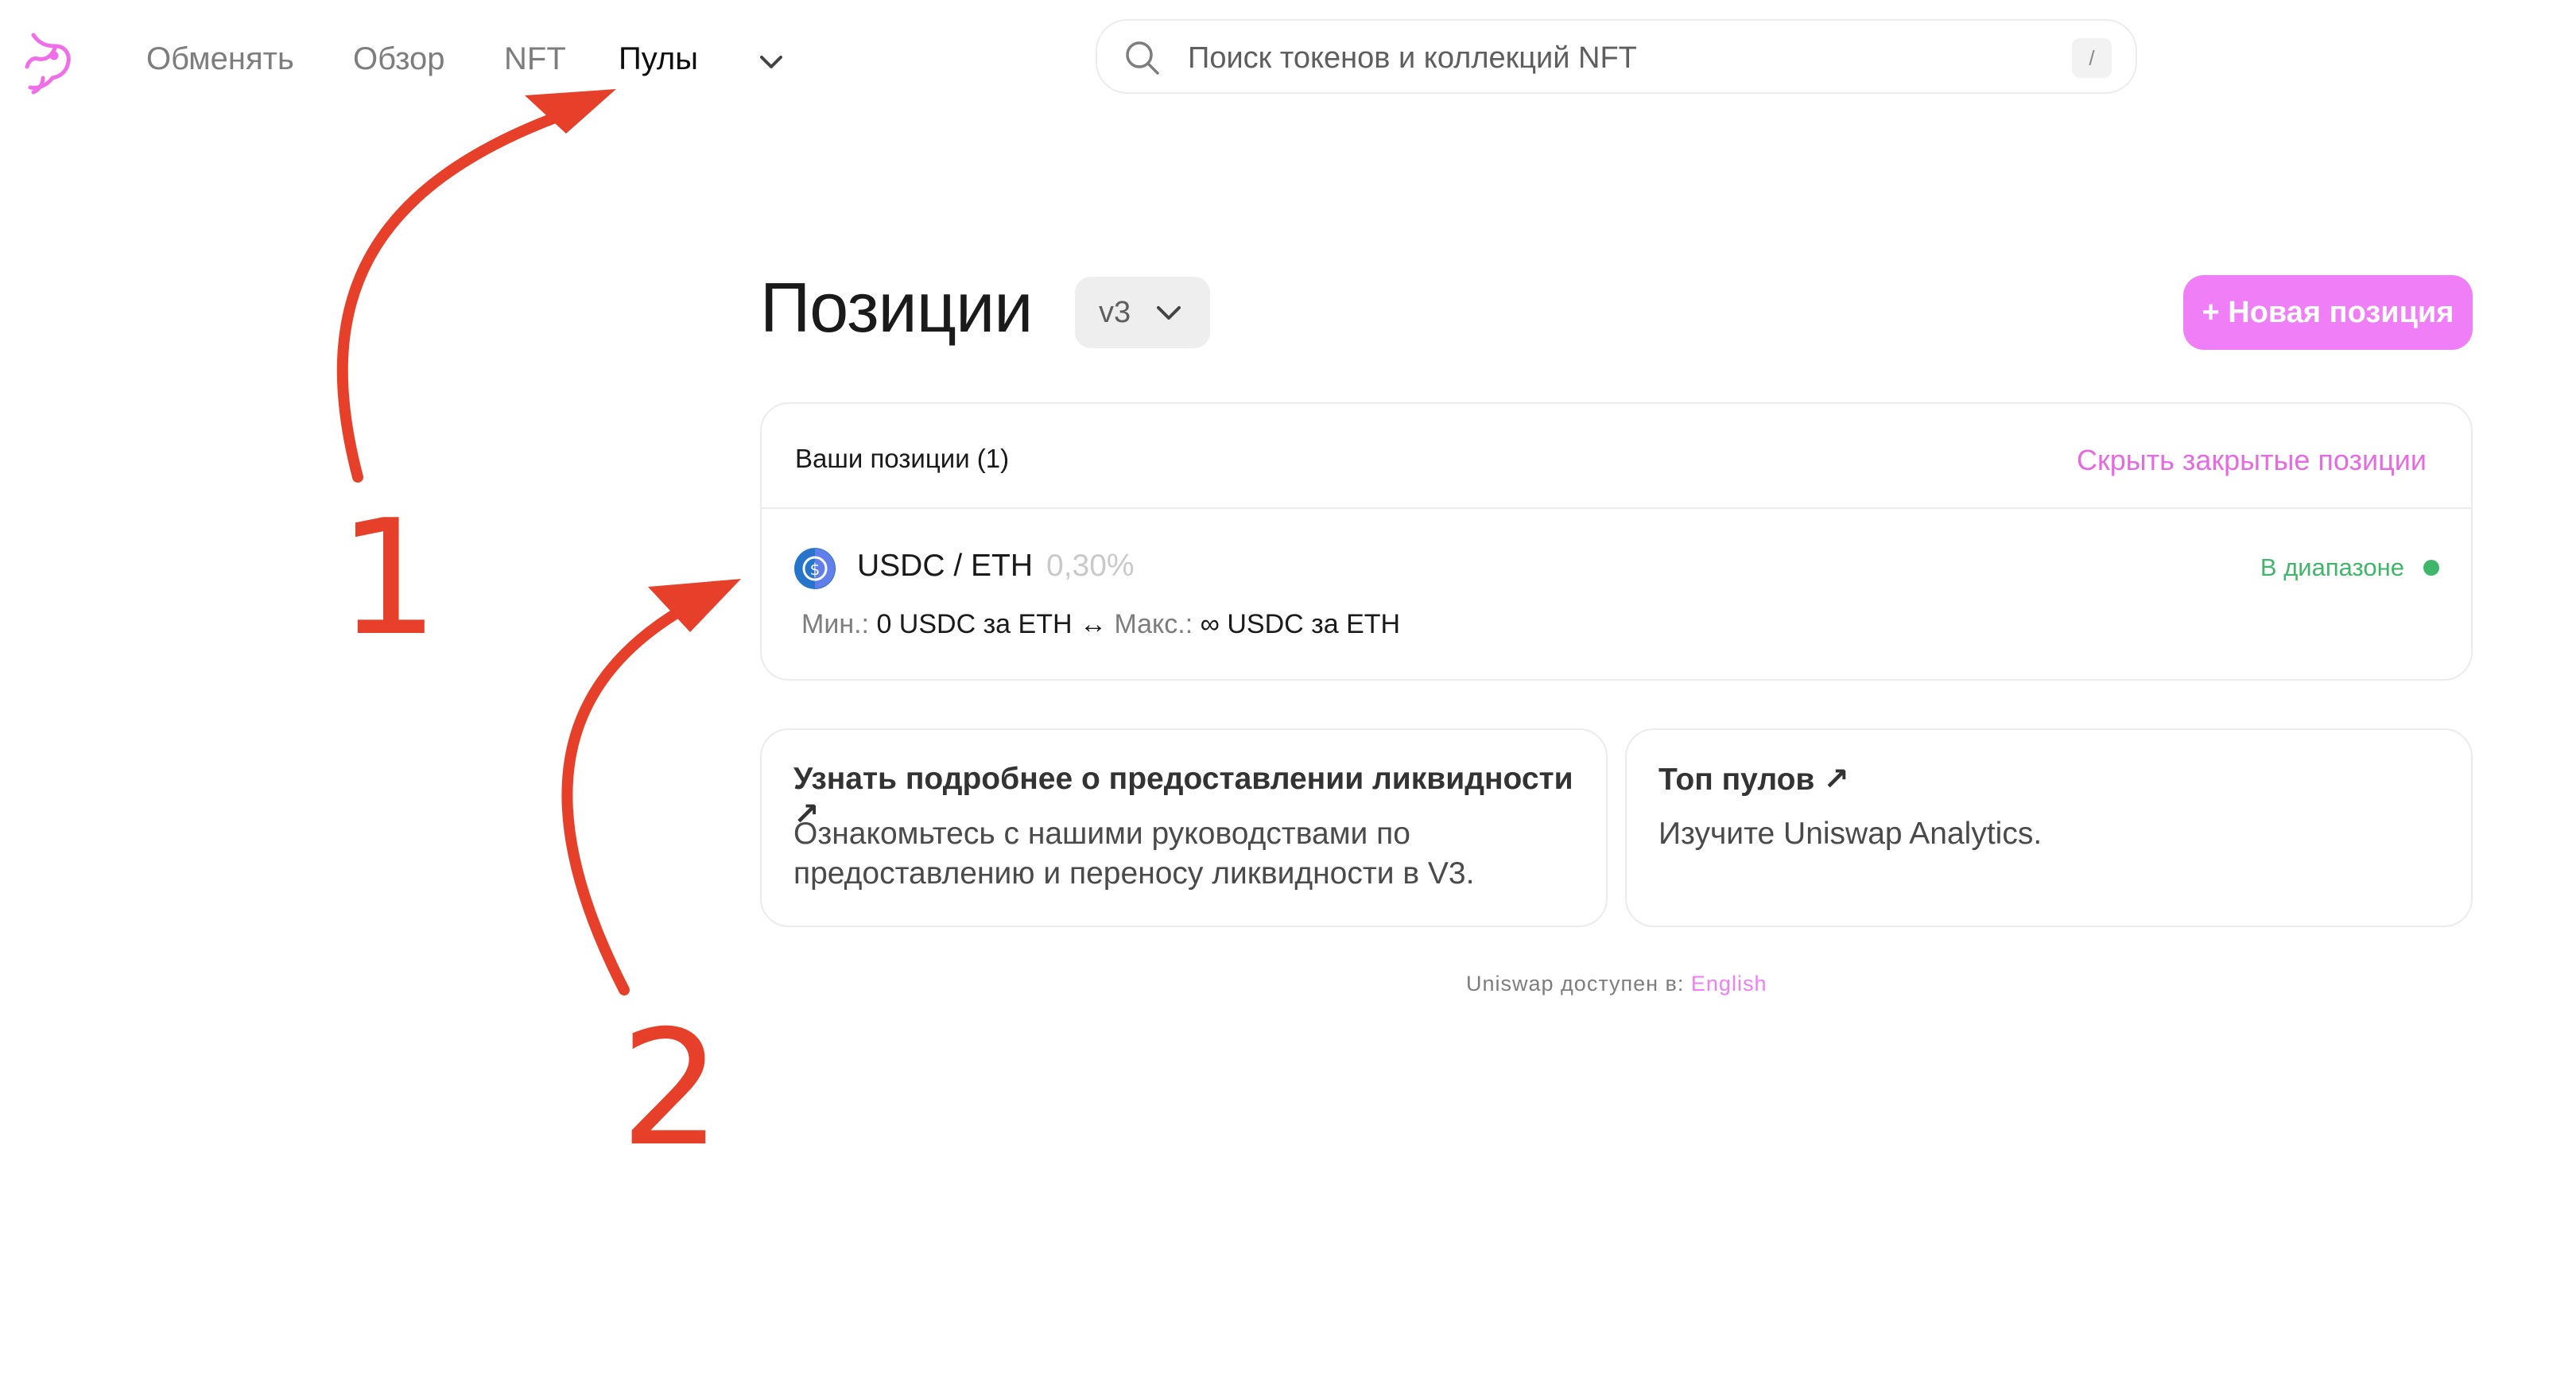 This screenshot has width=2576, height=1374. What do you see at coordinates (389, 578) in the screenshot?
I see `annotation-number-1: 1` at bounding box center [389, 578].